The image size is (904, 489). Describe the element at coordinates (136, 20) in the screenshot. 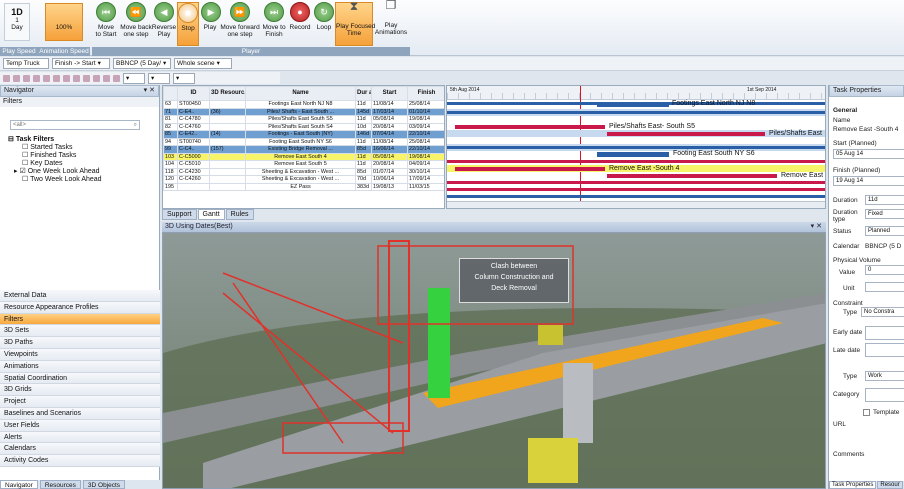

I see `move-back-step-button: ⏪ Move back one step` at that location.